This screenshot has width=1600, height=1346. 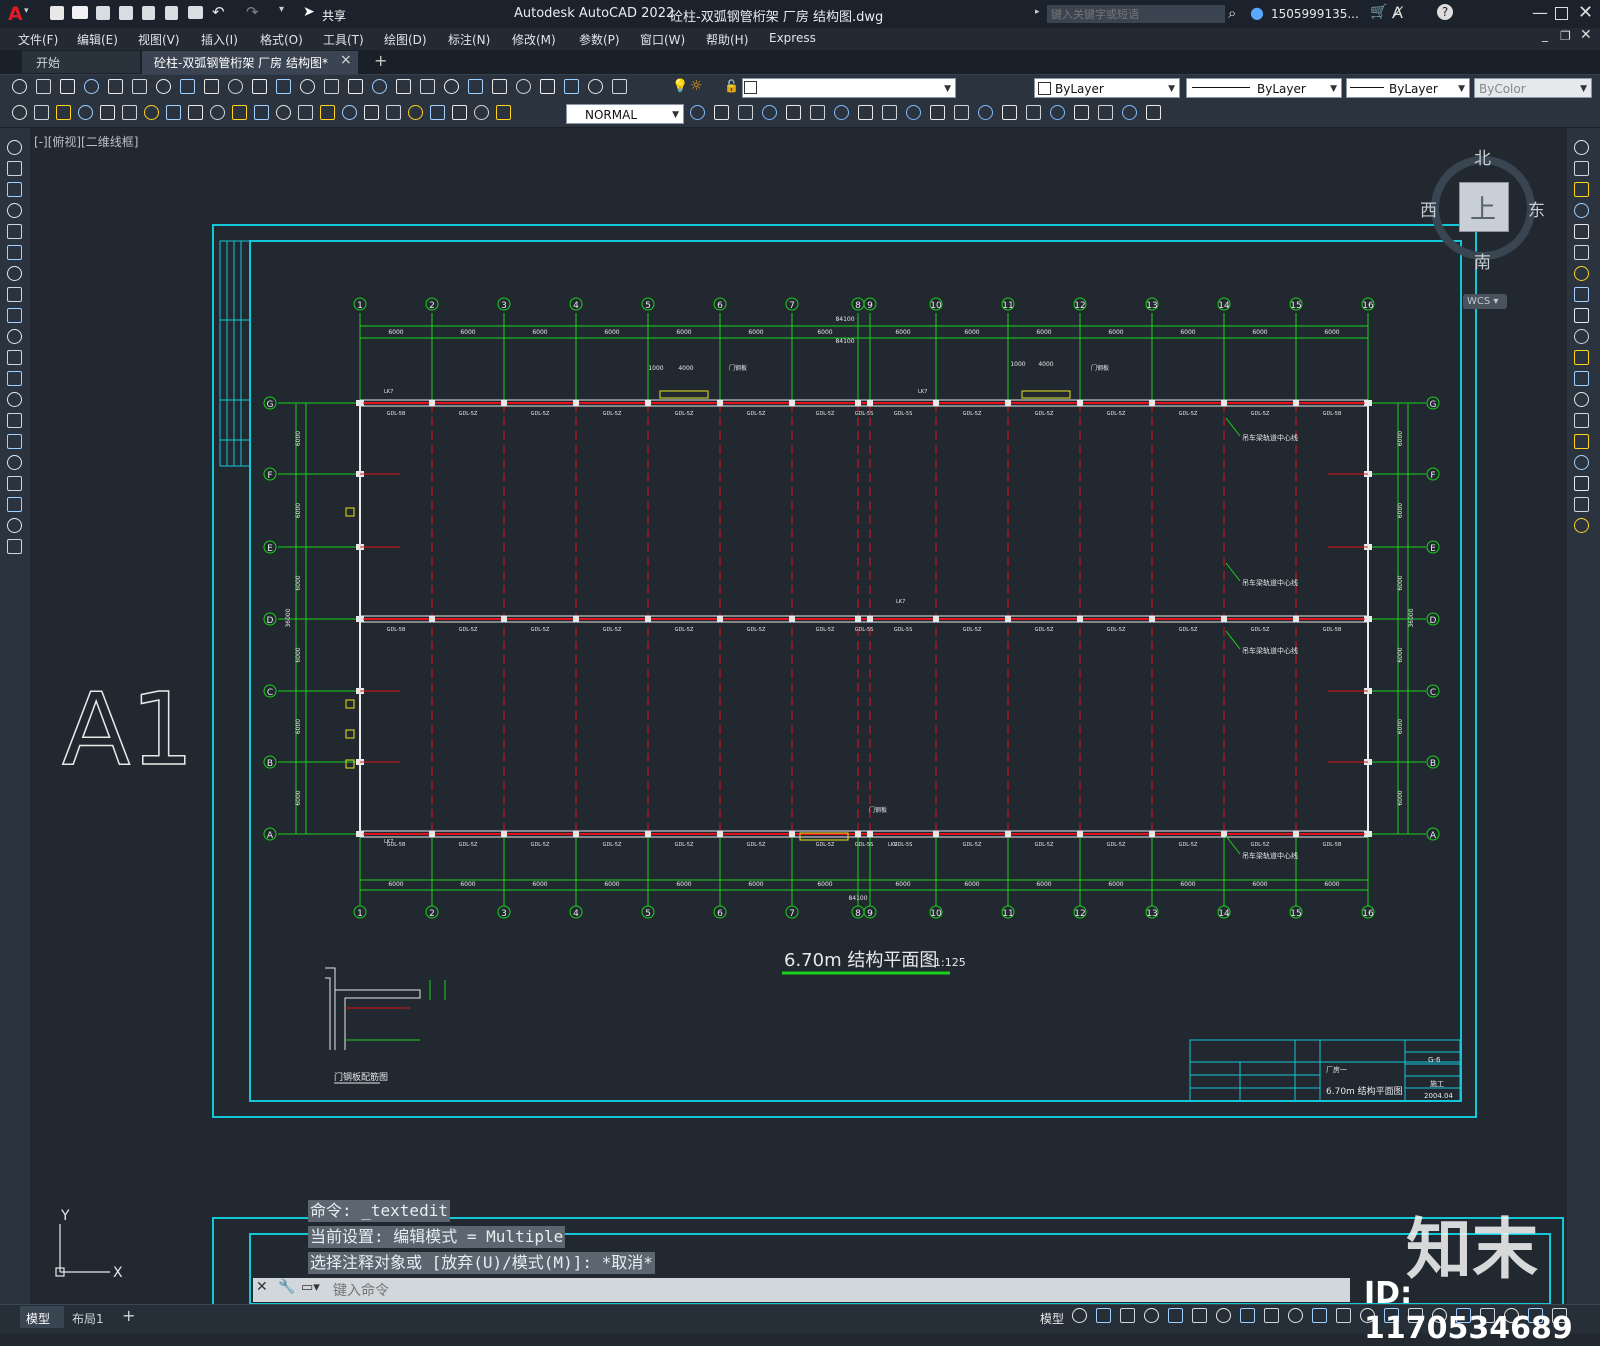 I want to click on right-tool-5-icon, so click(x=1581, y=231).